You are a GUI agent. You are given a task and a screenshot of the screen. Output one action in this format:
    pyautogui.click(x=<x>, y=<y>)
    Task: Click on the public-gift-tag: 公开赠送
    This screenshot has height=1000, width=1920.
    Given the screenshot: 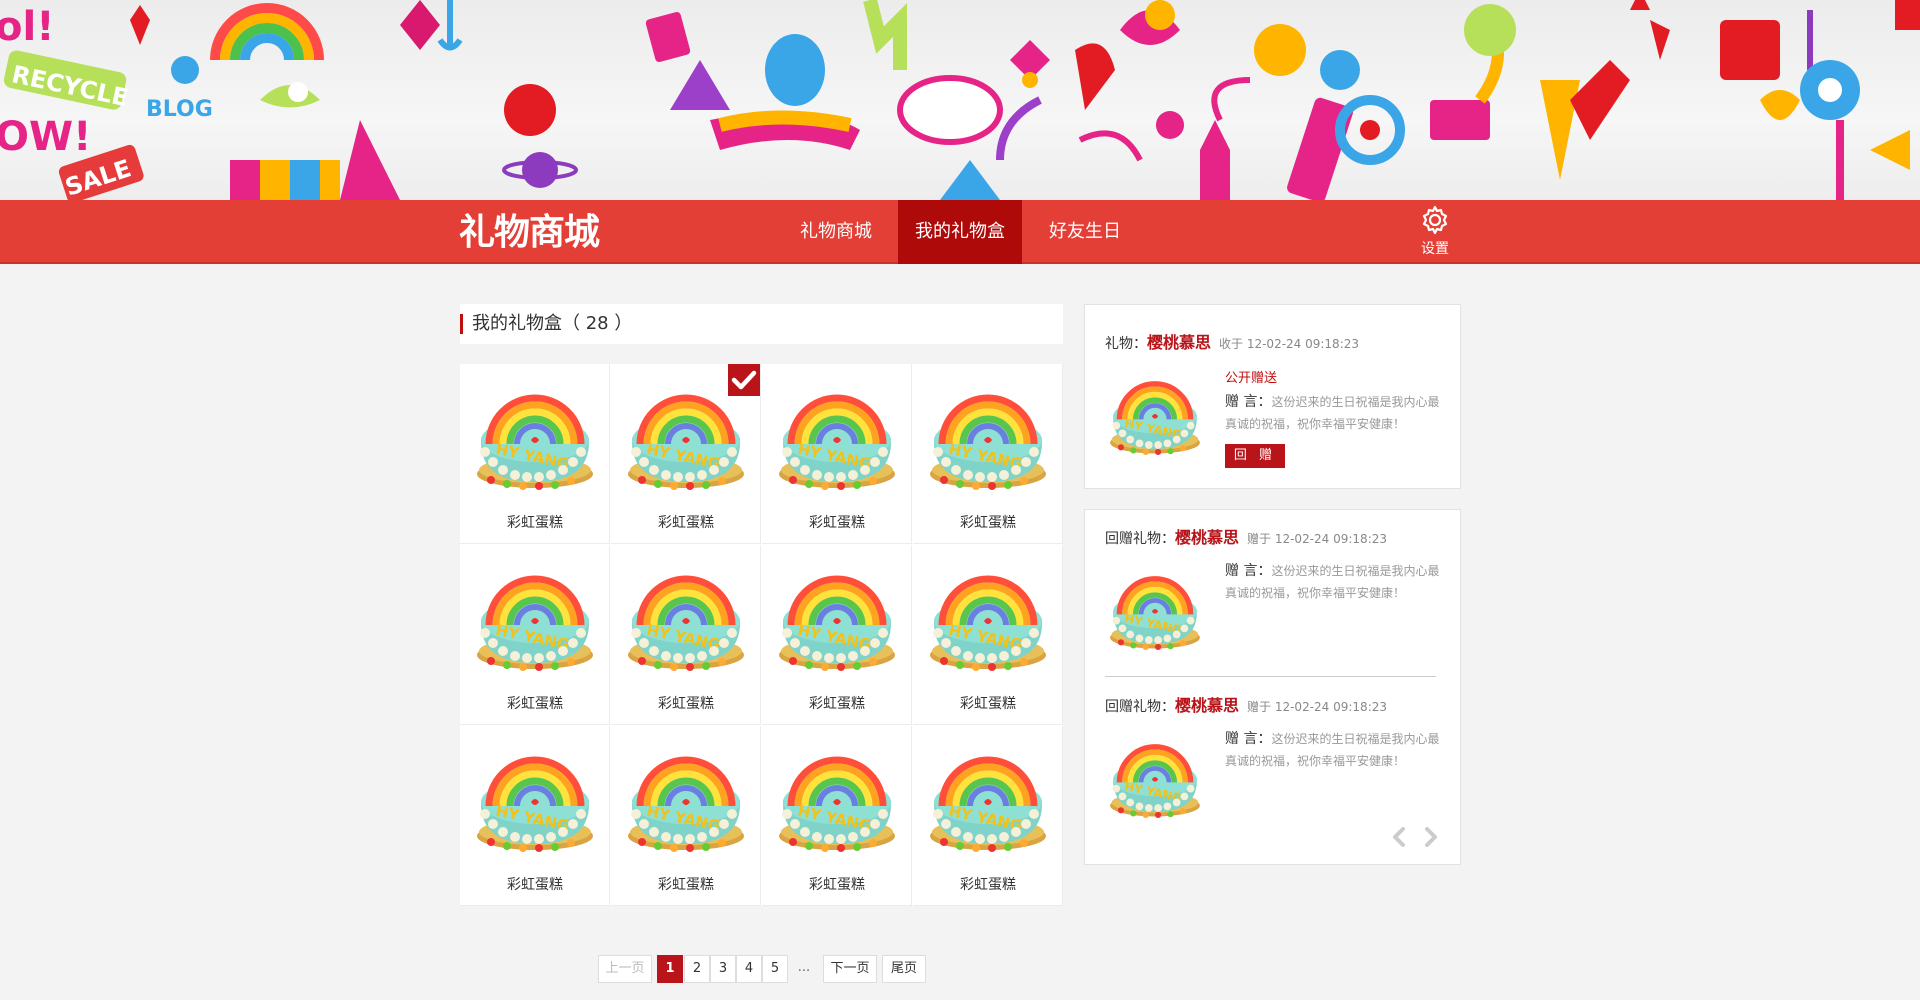 What is the action you would take?
    pyautogui.click(x=1251, y=378)
    